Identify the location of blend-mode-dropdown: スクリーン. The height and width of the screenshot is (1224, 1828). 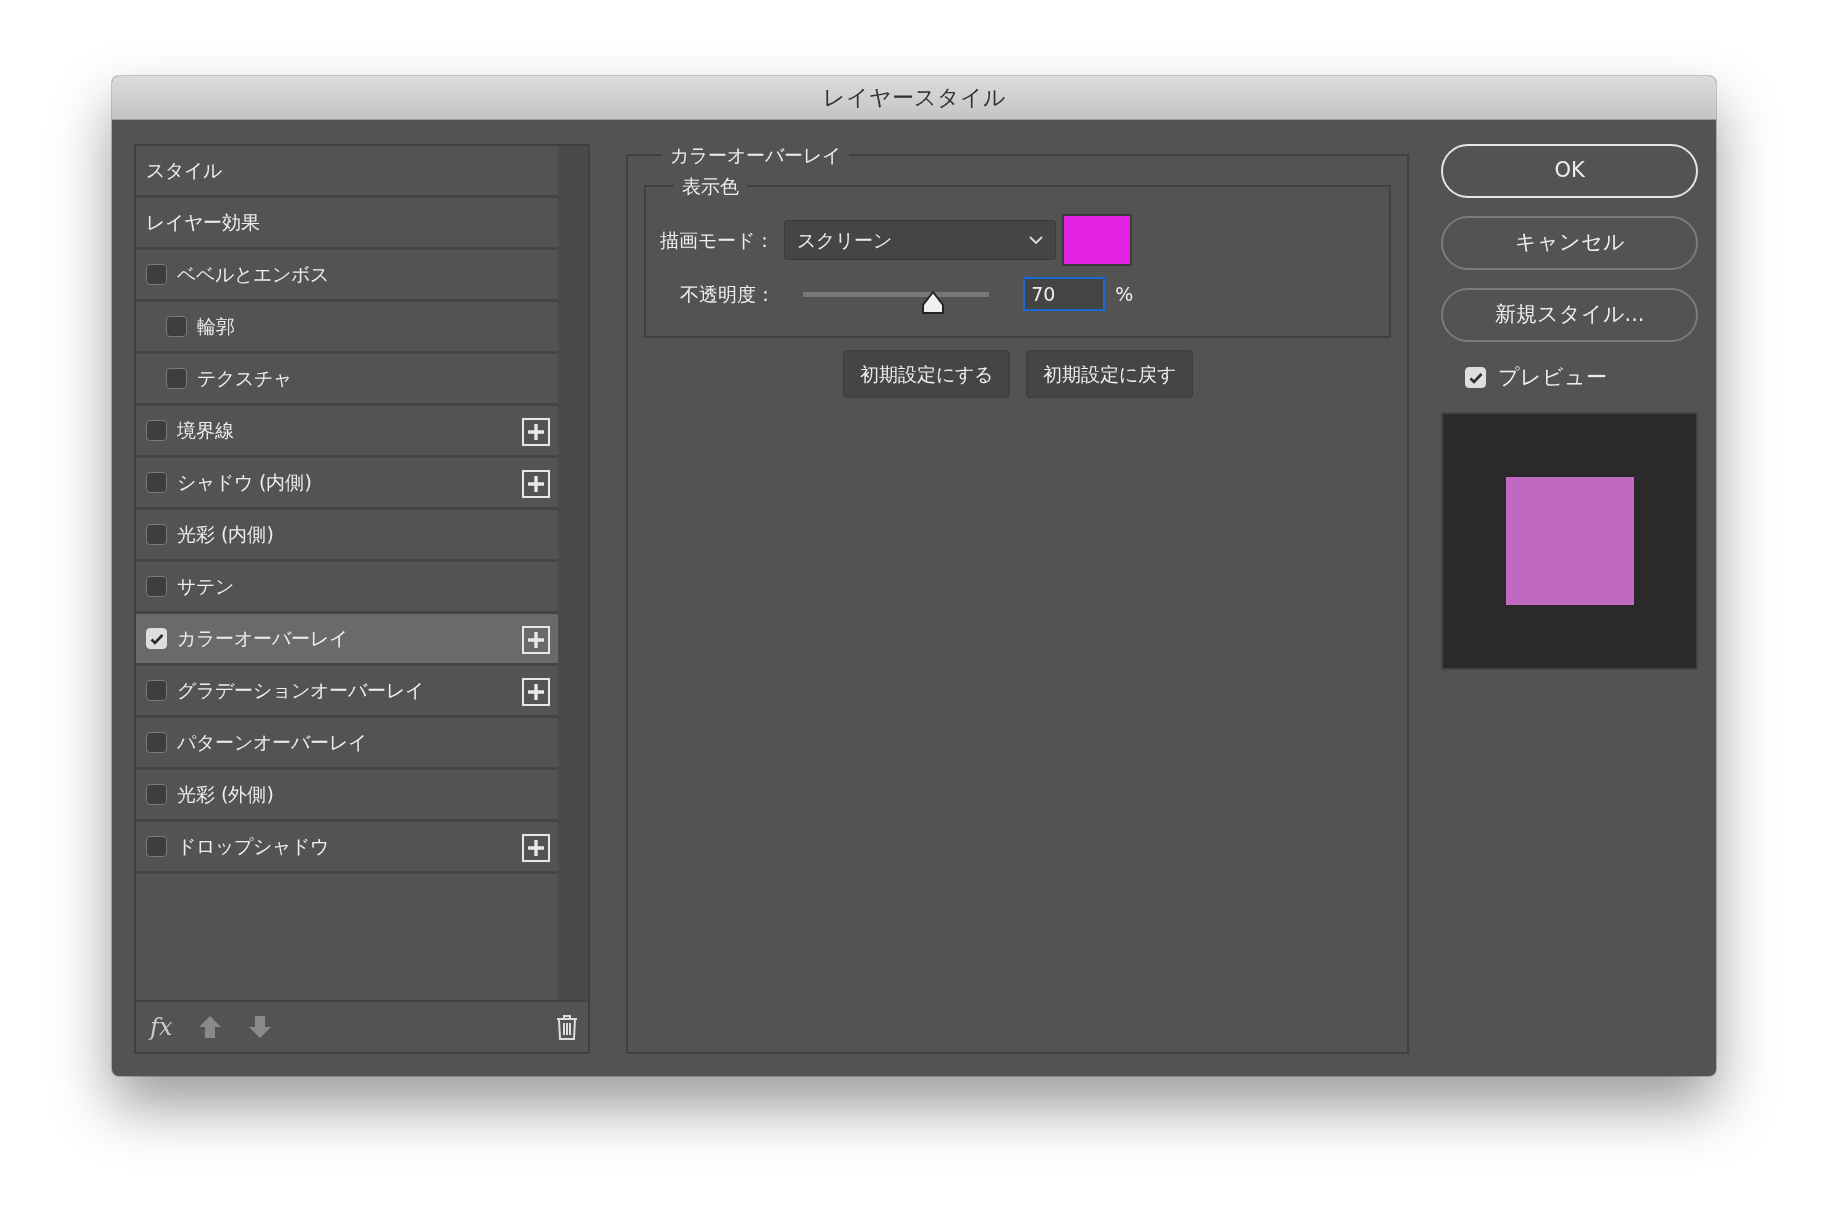
(920, 240).